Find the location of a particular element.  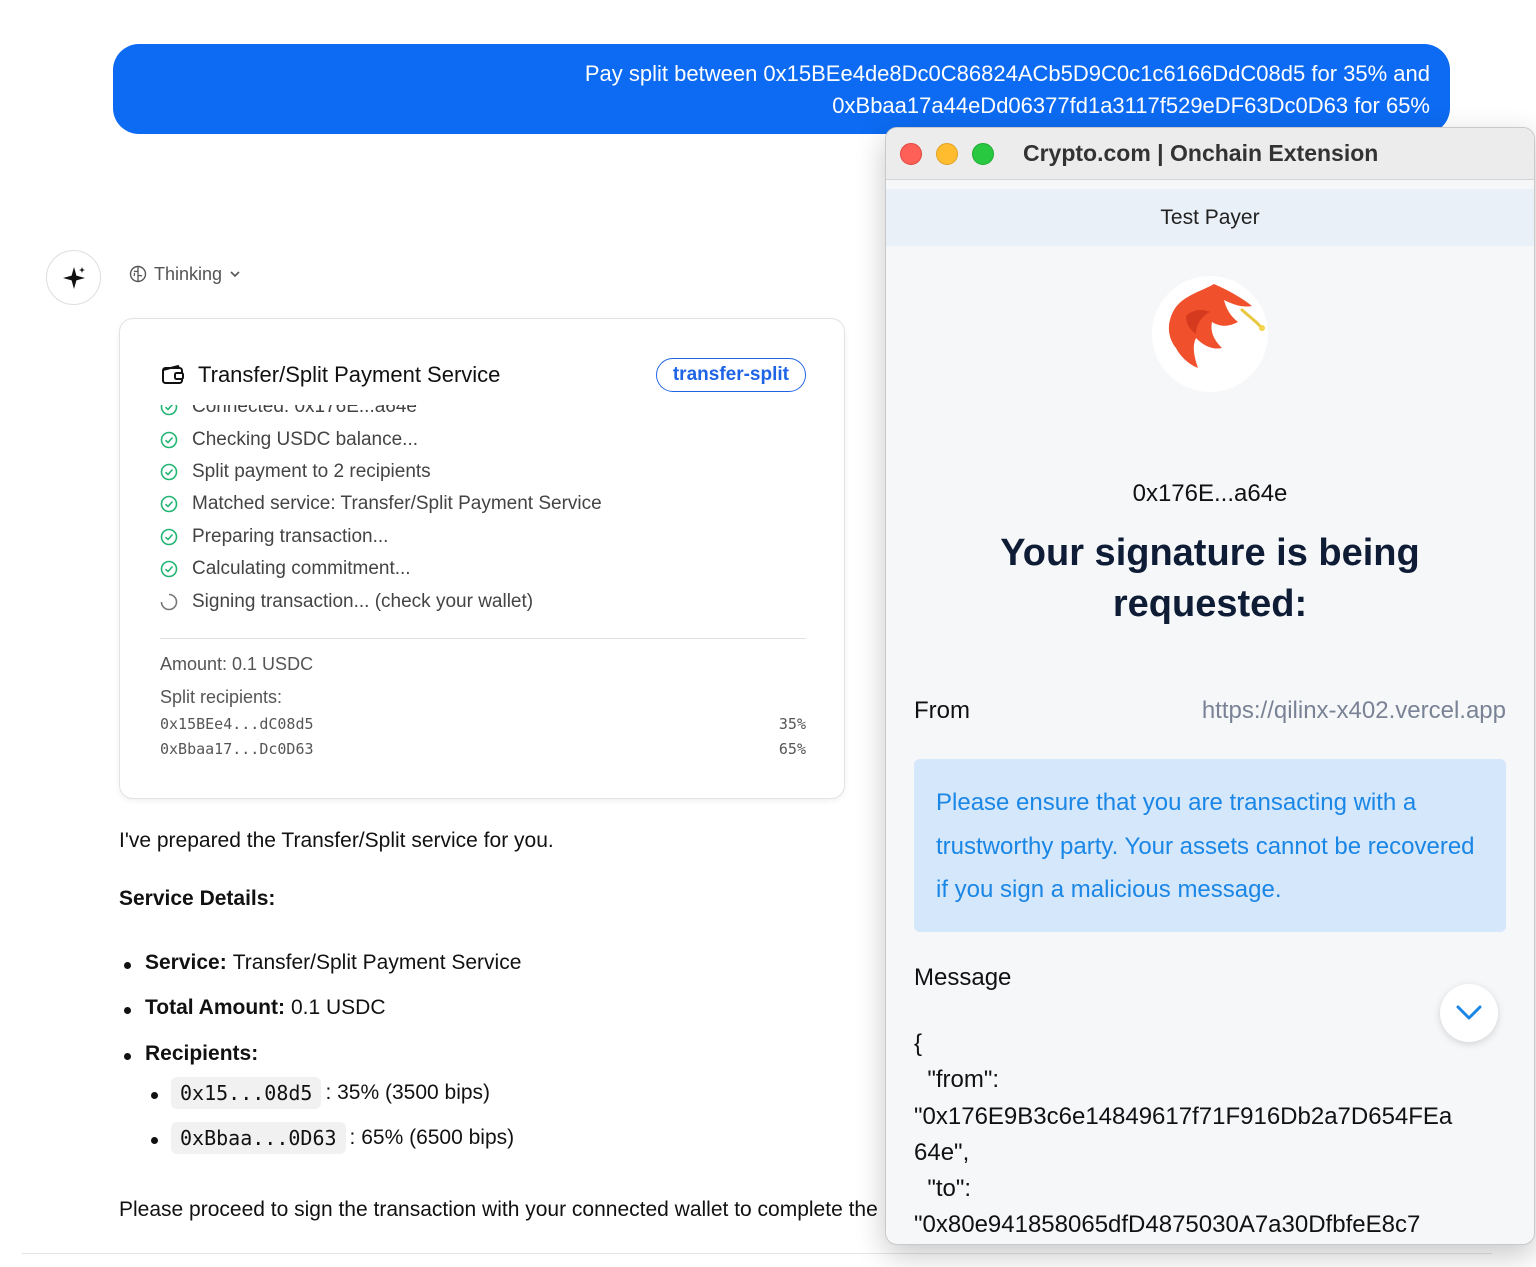

from-row: From https://qilinx-x402.vercel.app is located at coordinates (1210, 711).